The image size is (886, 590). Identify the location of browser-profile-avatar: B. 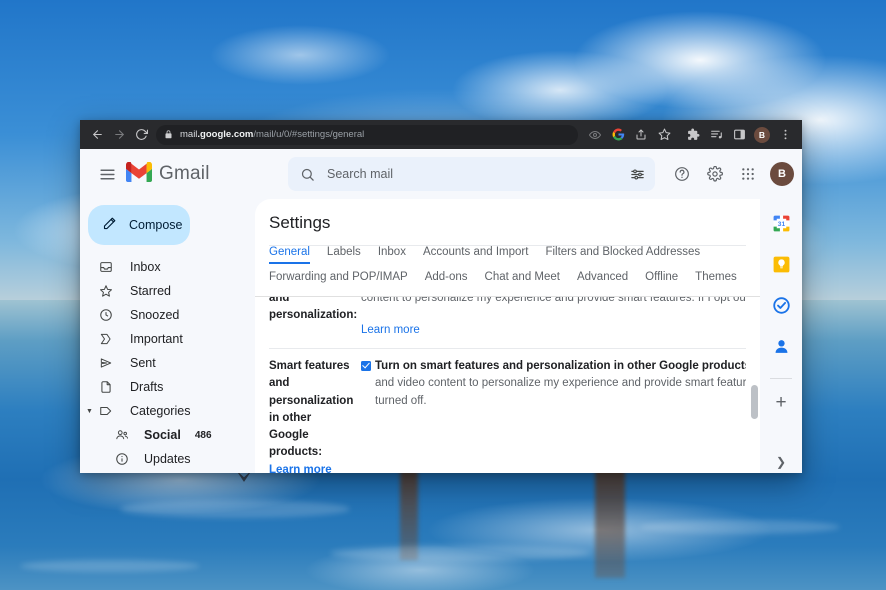
(762, 135).